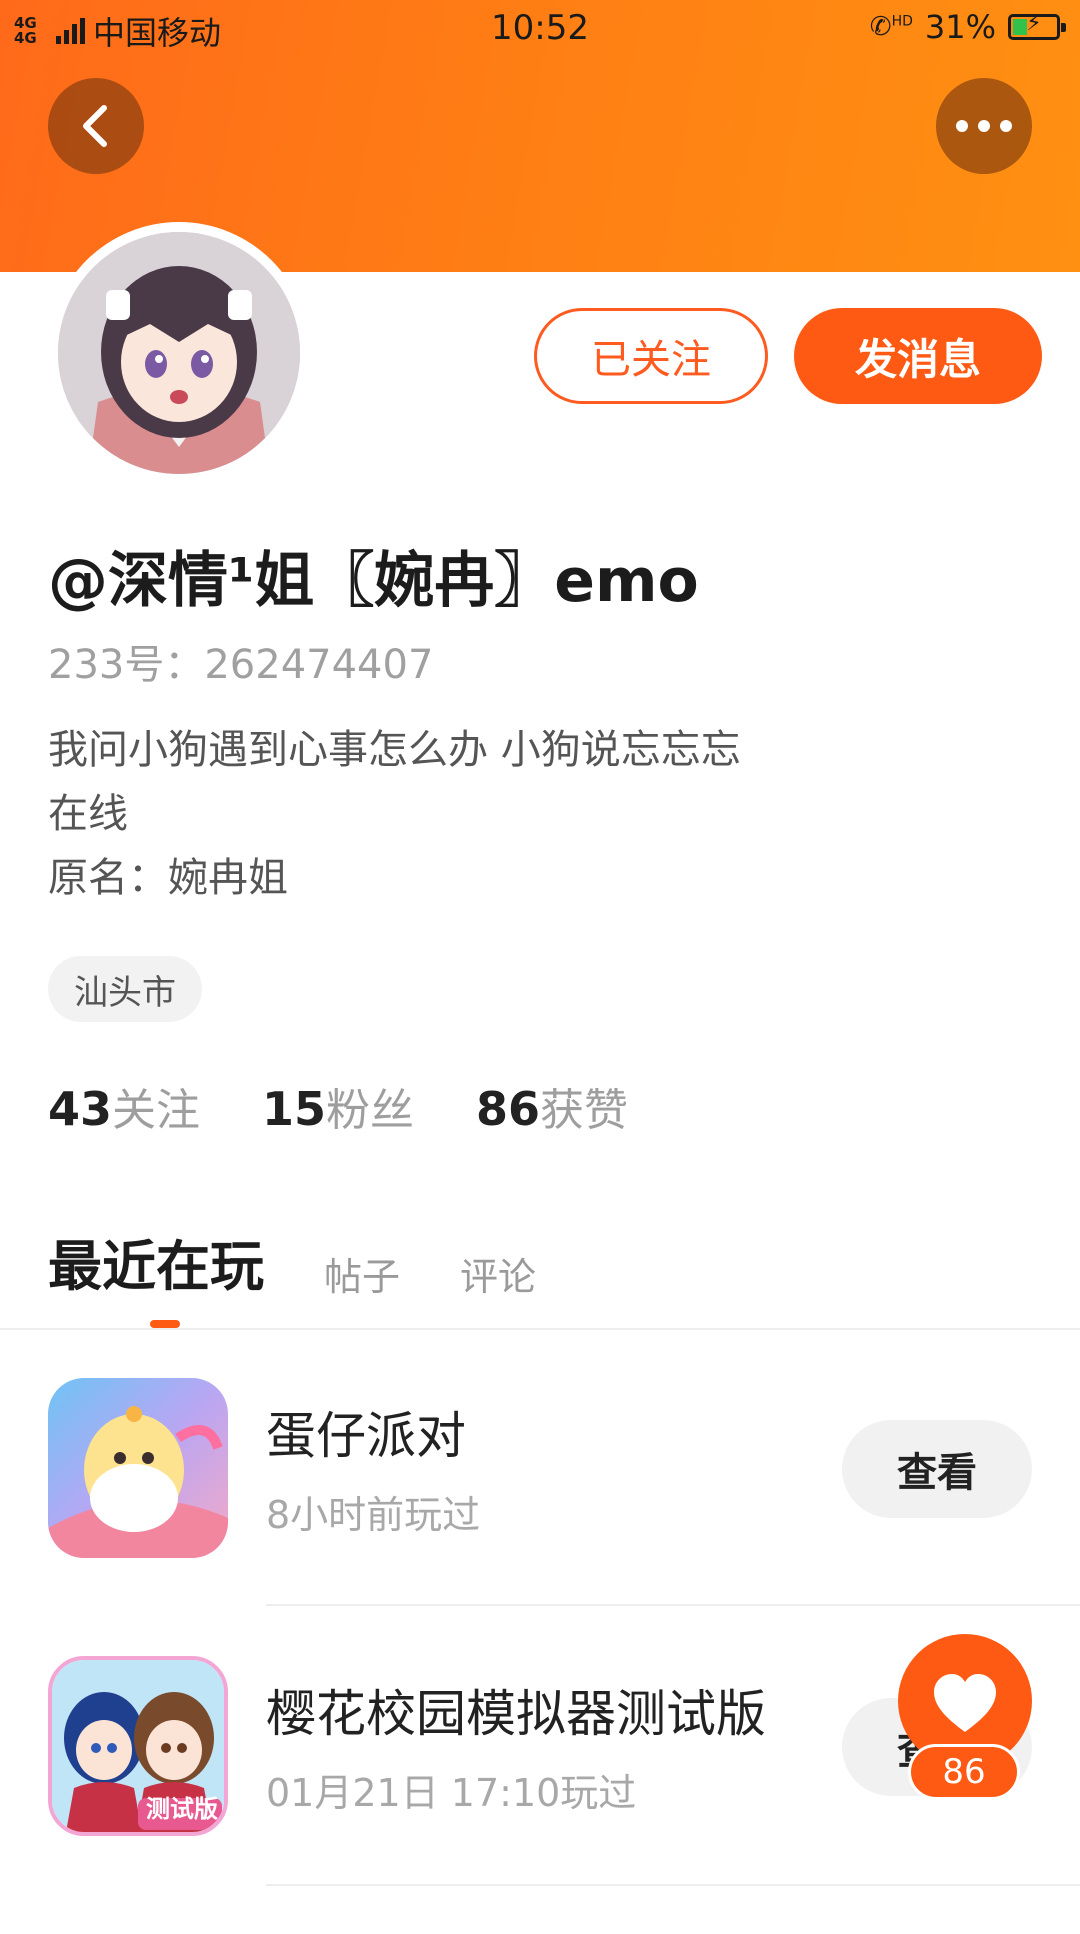  I want to click on status-bar: 4G 4G 中国移动 10:52 ✆HD 31% ⚡, so click(540, 29).